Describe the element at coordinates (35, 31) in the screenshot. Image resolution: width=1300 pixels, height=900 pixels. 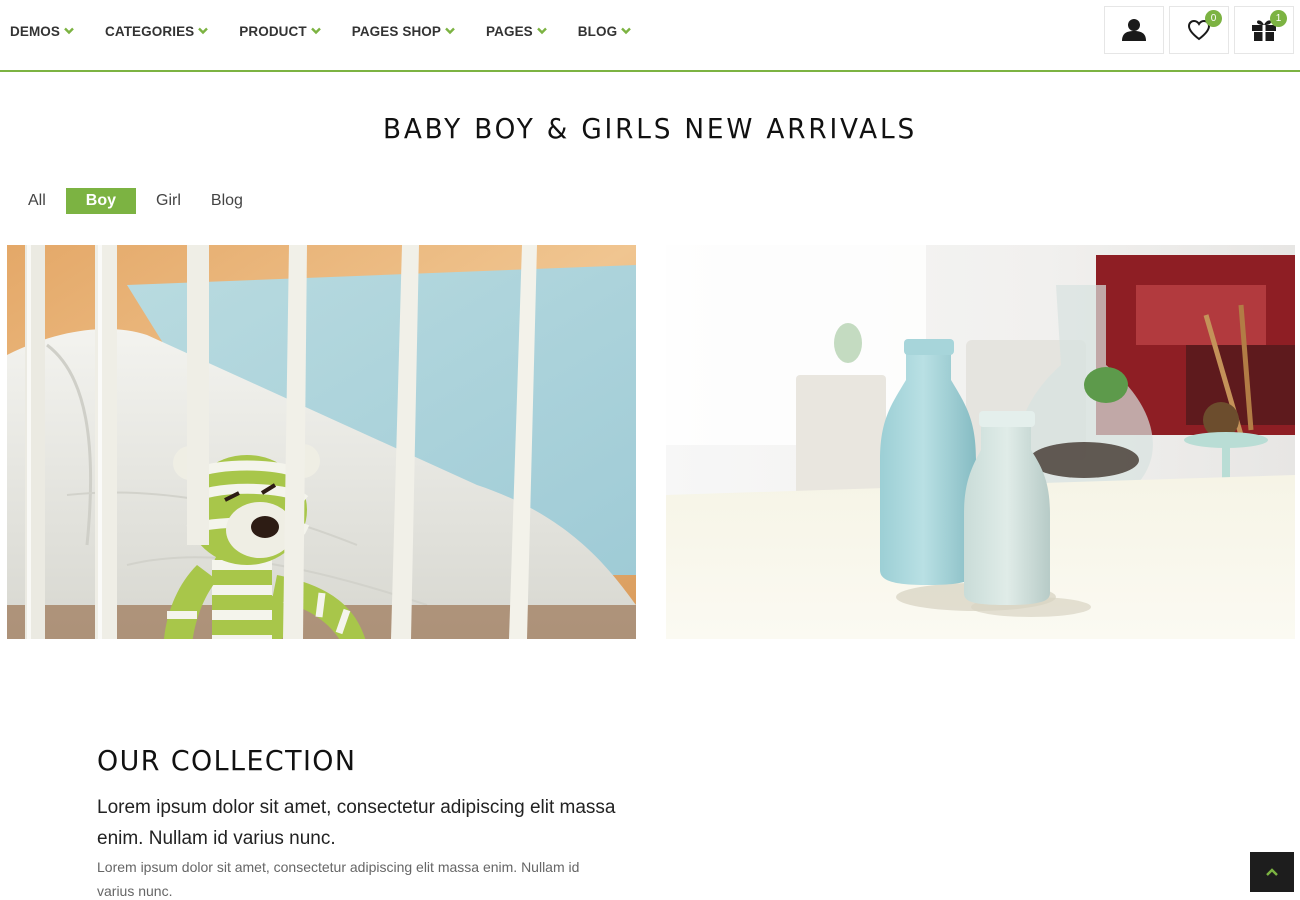
I see `nav-item-label: DEMOS` at that location.